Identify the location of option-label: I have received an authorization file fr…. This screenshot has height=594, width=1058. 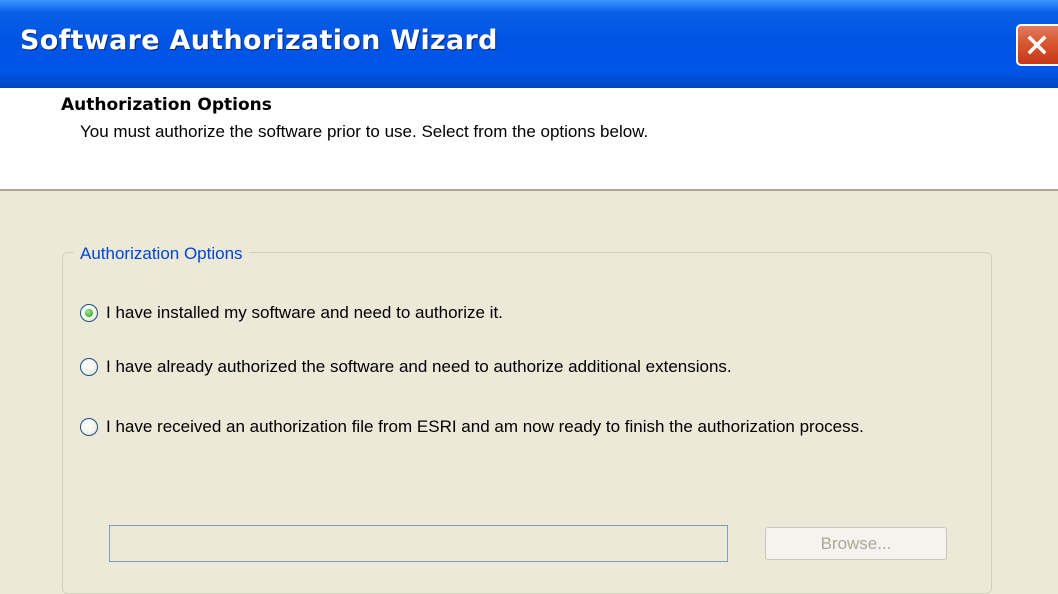
(485, 426).